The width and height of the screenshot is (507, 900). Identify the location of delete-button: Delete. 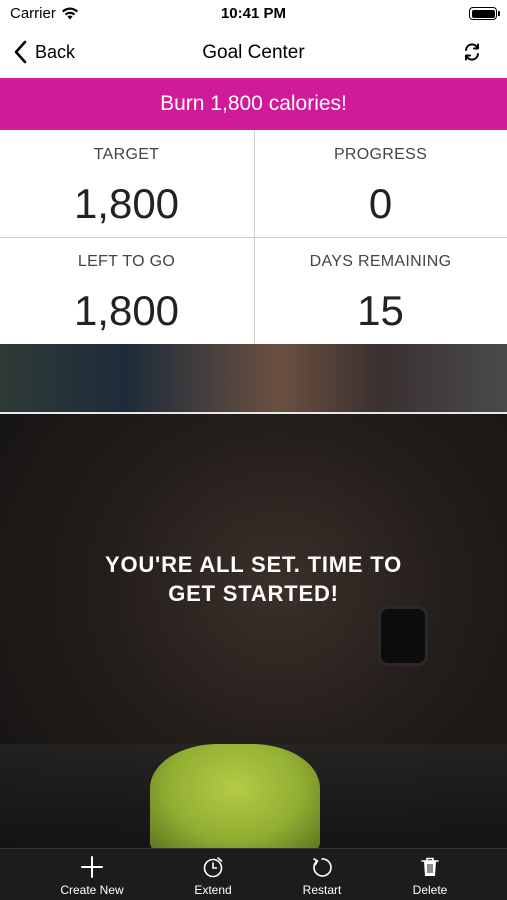
(430, 876).